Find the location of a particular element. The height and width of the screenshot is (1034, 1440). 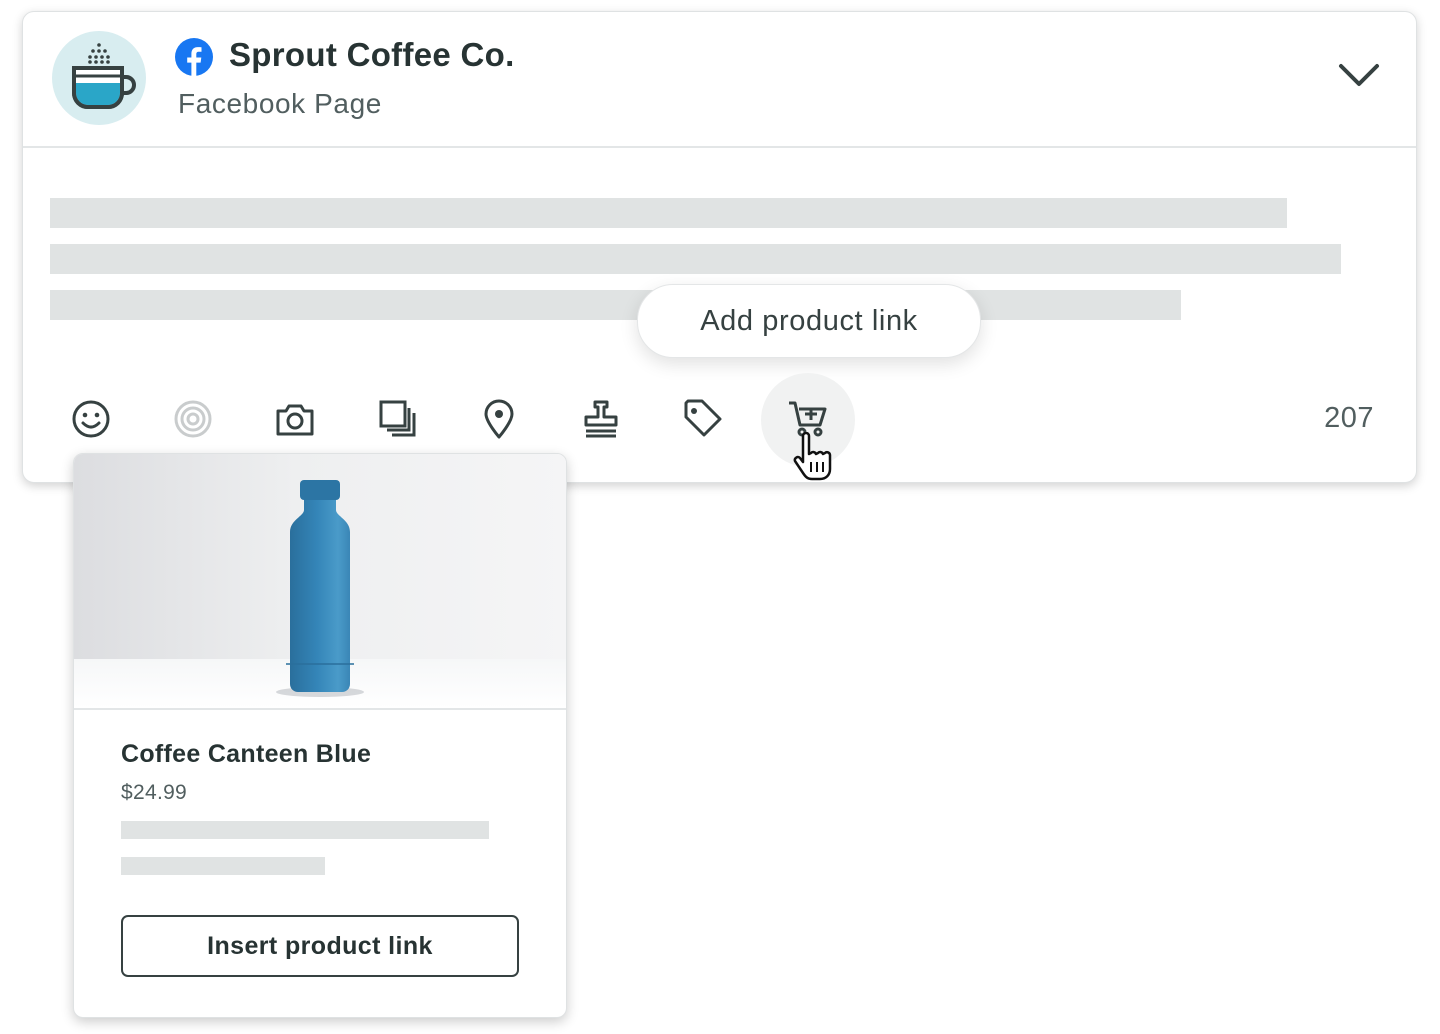

insert-product-link-button: Insert product link is located at coordinates (320, 946).